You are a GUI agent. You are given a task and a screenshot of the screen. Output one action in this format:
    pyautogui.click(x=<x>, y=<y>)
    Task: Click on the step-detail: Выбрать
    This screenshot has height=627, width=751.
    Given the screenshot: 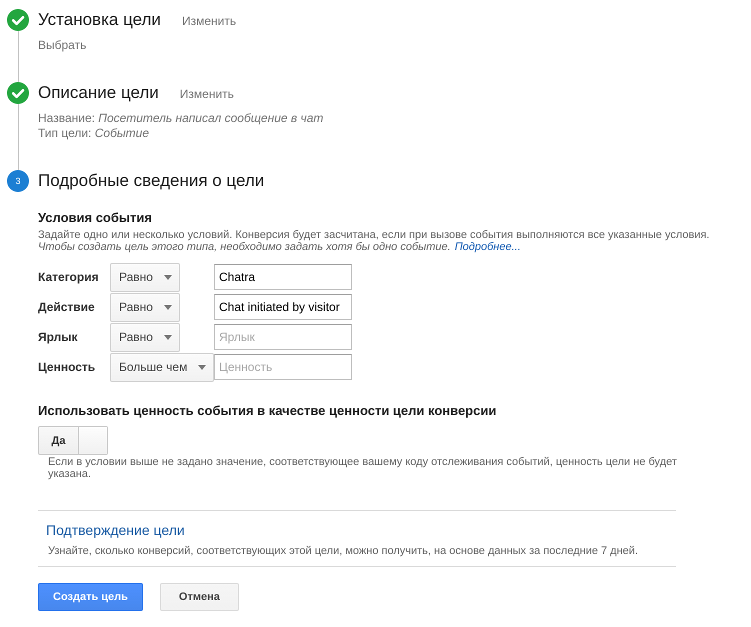 What is the action you would take?
    pyautogui.click(x=62, y=45)
    